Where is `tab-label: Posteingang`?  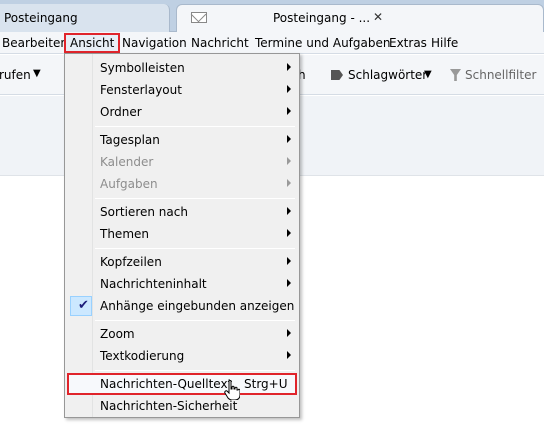 tab-label: Posteingang is located at coordinates (41, 18).